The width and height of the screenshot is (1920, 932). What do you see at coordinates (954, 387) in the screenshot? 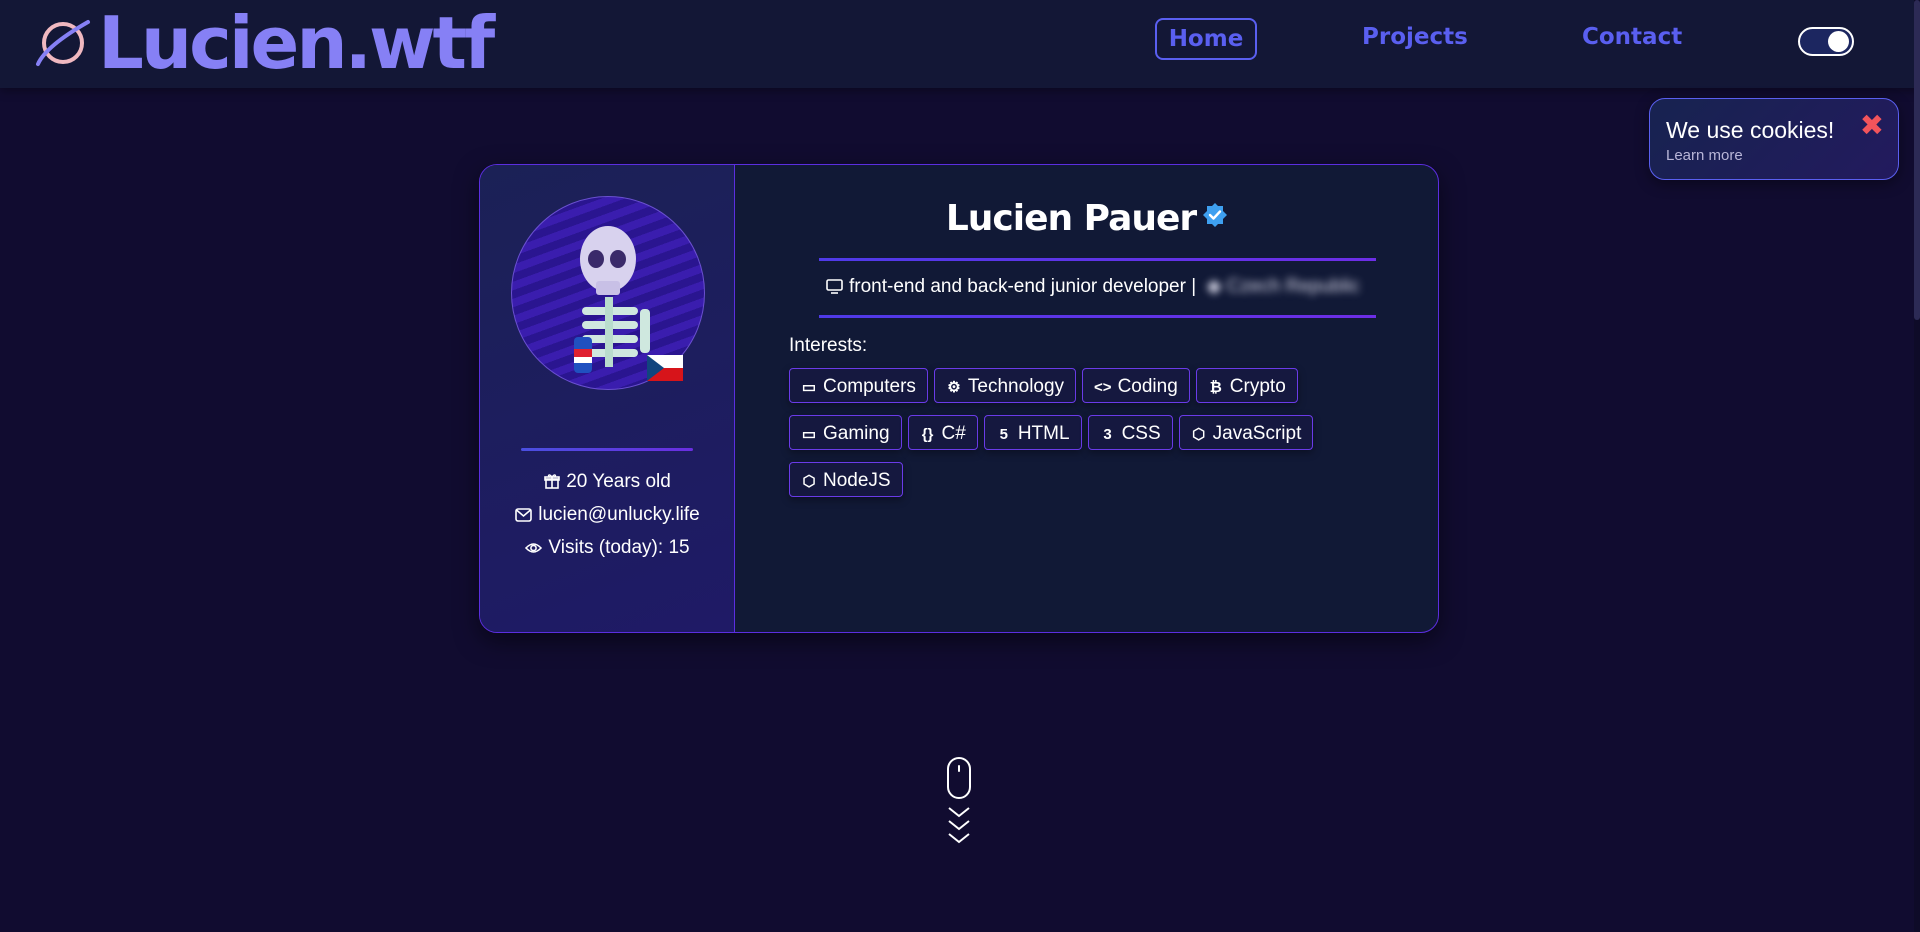
I see `robot-icon: ⚙` at bounding box center [954, 387].